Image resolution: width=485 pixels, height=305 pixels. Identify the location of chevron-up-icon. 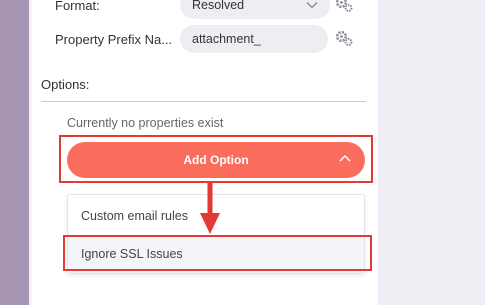
(345, 158).